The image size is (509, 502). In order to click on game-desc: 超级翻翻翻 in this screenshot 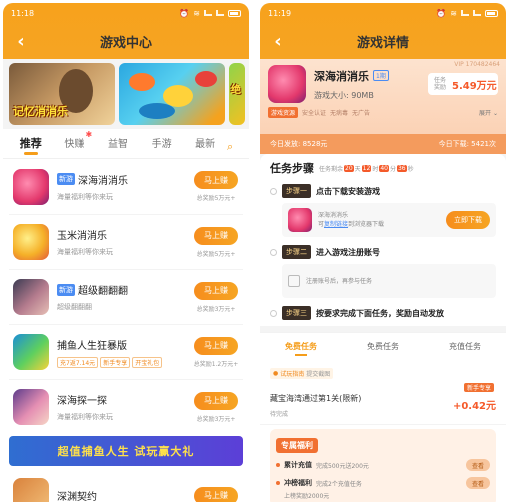, I will do `click(74, 307)`.